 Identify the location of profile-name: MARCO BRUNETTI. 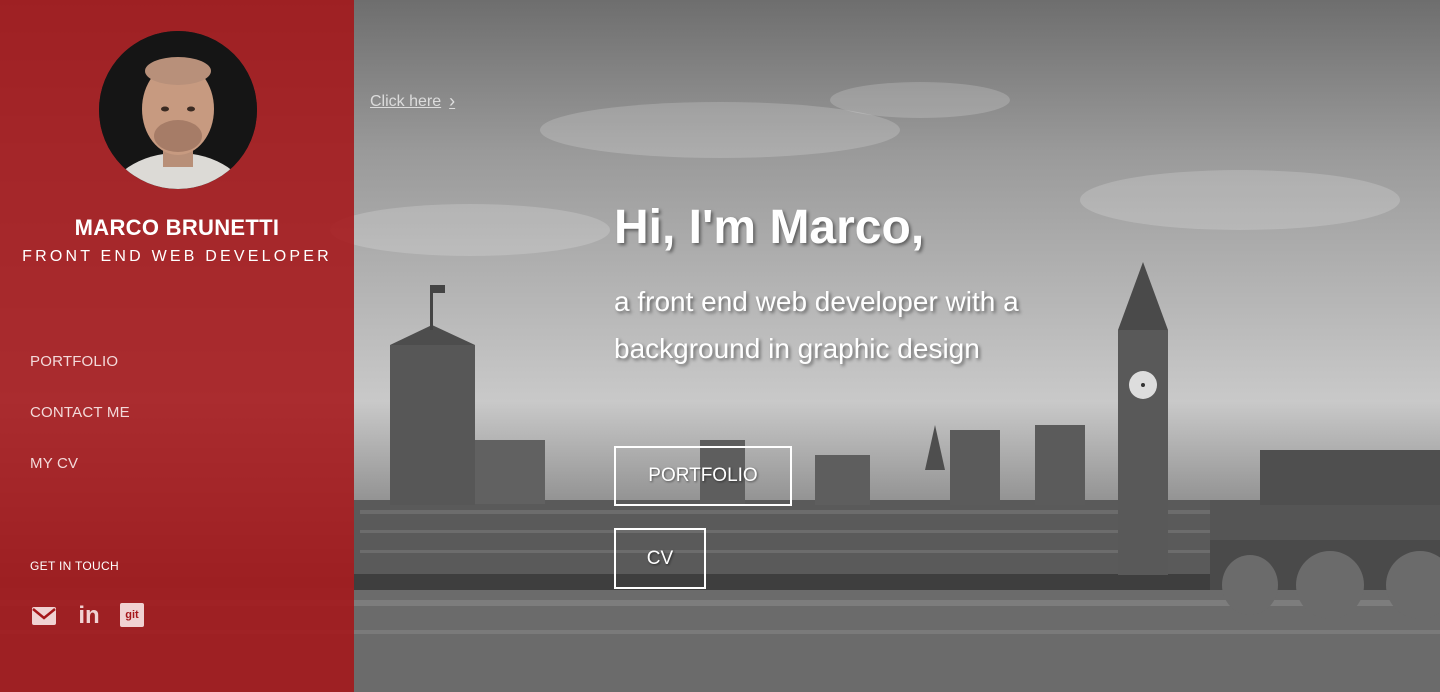
(177, 227).